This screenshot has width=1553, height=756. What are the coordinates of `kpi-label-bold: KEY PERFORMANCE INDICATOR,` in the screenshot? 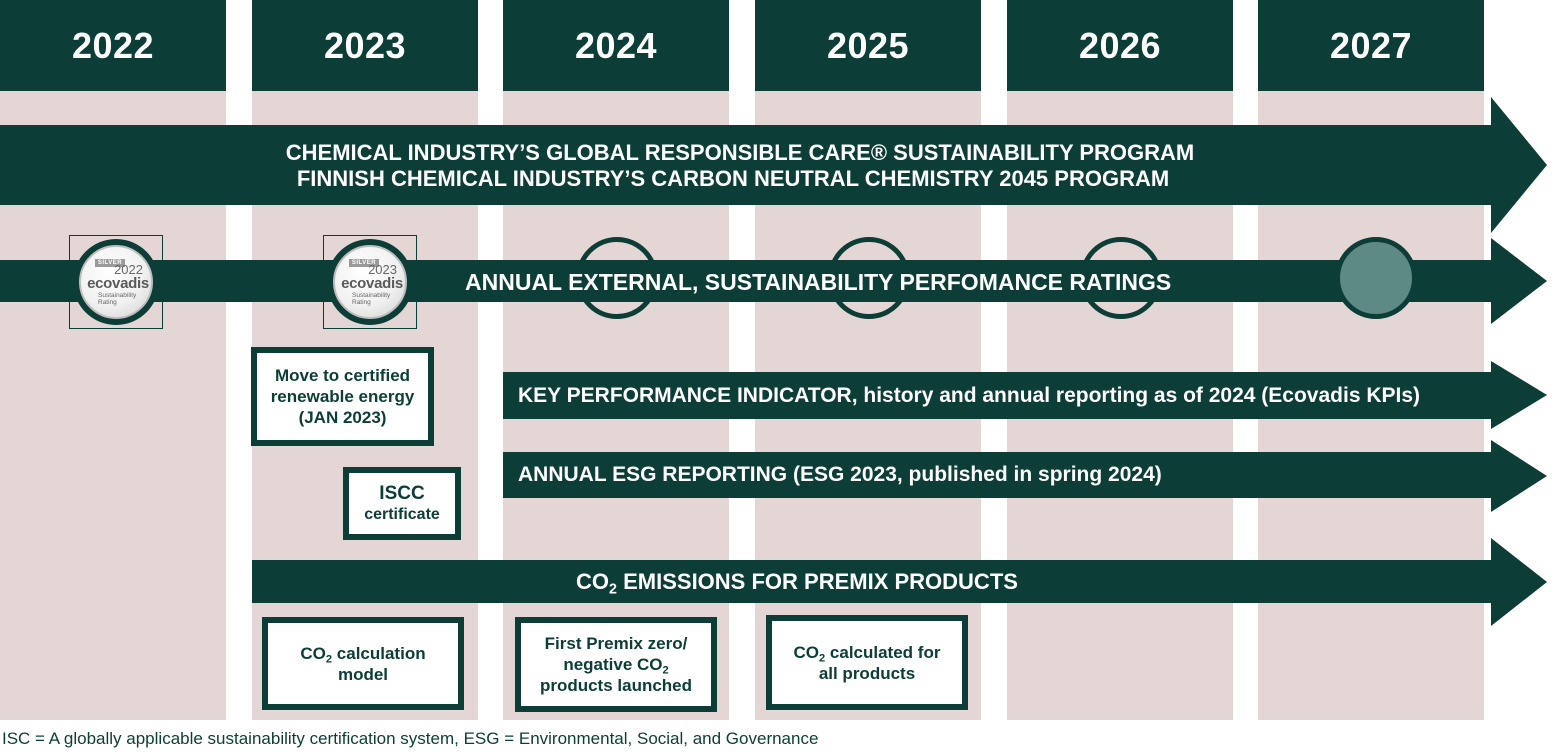 It's located at (688, 395).